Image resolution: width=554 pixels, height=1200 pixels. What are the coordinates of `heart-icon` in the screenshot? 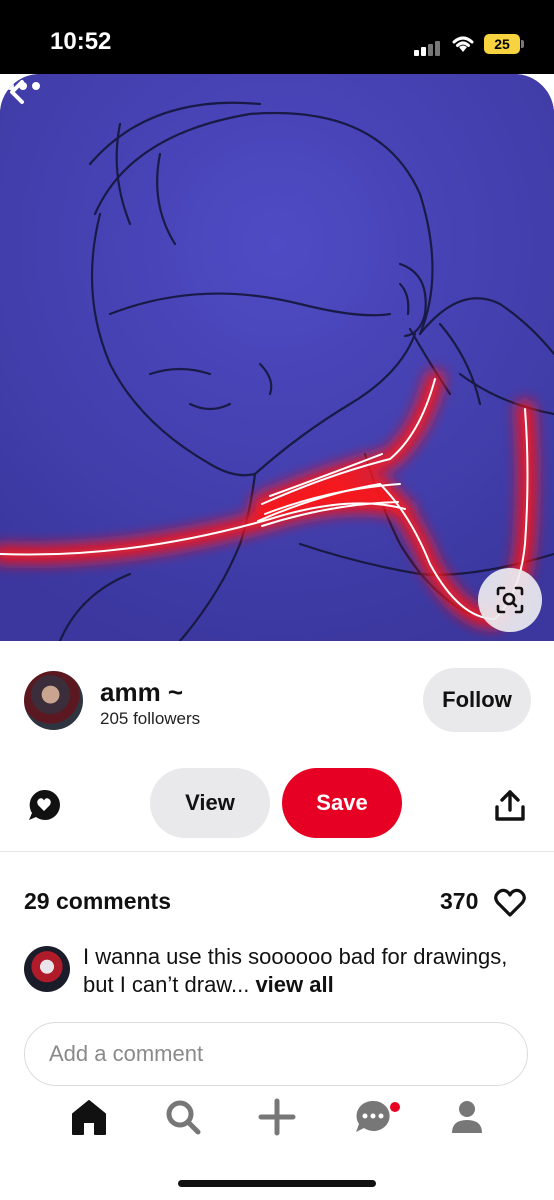 It's located at (510, 903).